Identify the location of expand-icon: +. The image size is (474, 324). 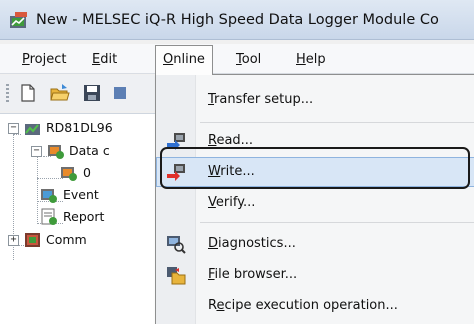
(13, 240).